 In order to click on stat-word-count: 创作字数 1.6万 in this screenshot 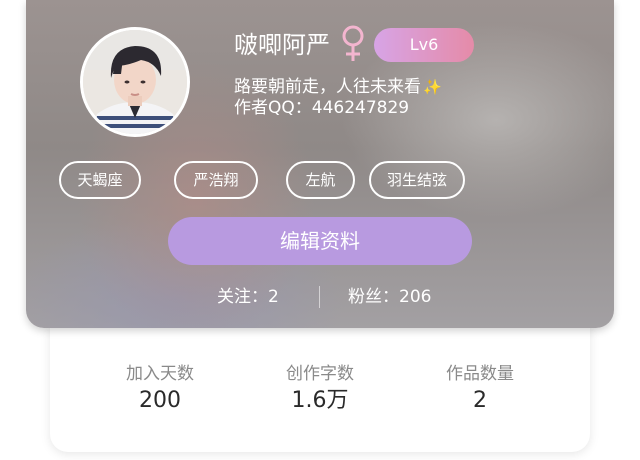, I will do `click(320, 389)`.